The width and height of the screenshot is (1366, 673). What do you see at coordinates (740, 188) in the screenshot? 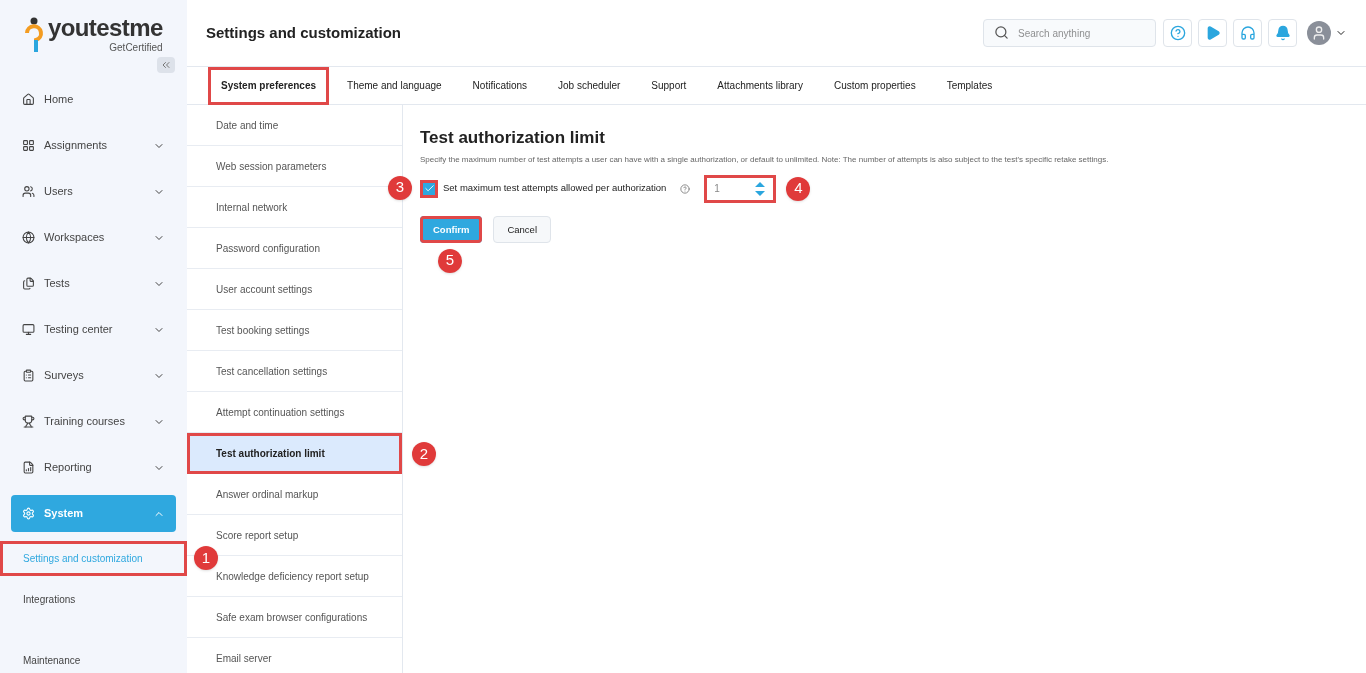
I see `number-field: 1` at bounding box center [740, 188].